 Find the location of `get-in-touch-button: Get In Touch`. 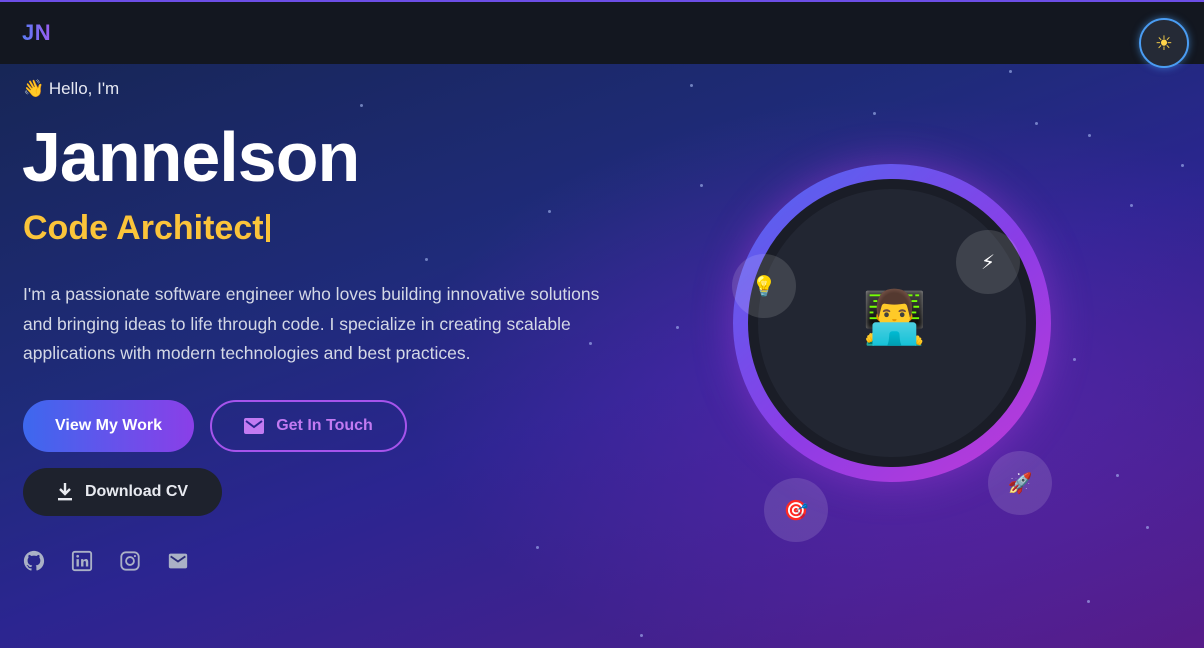

get-in-touch-button: Get In Touch is located at coordinates (308, 426).